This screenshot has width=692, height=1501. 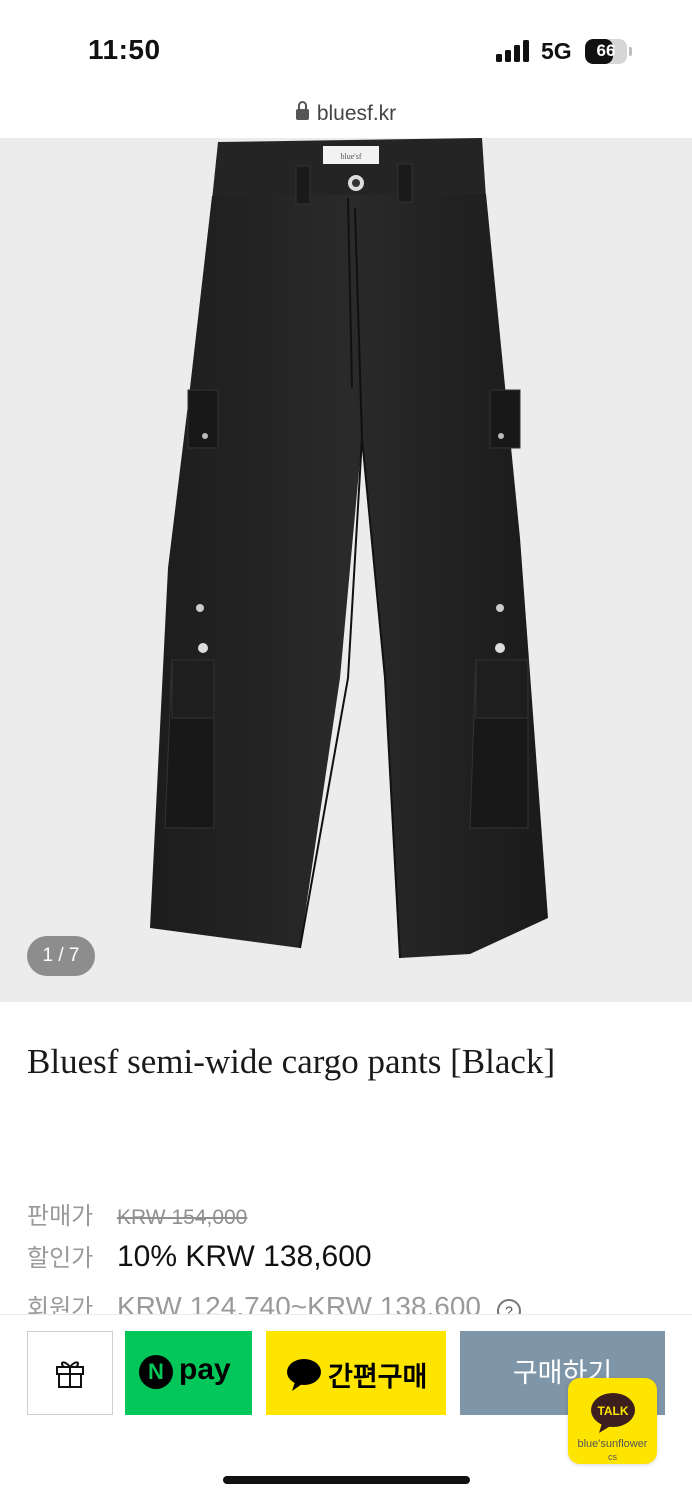 I want to click on discount-price-label: 할인가, so click(x=60, y=1258).